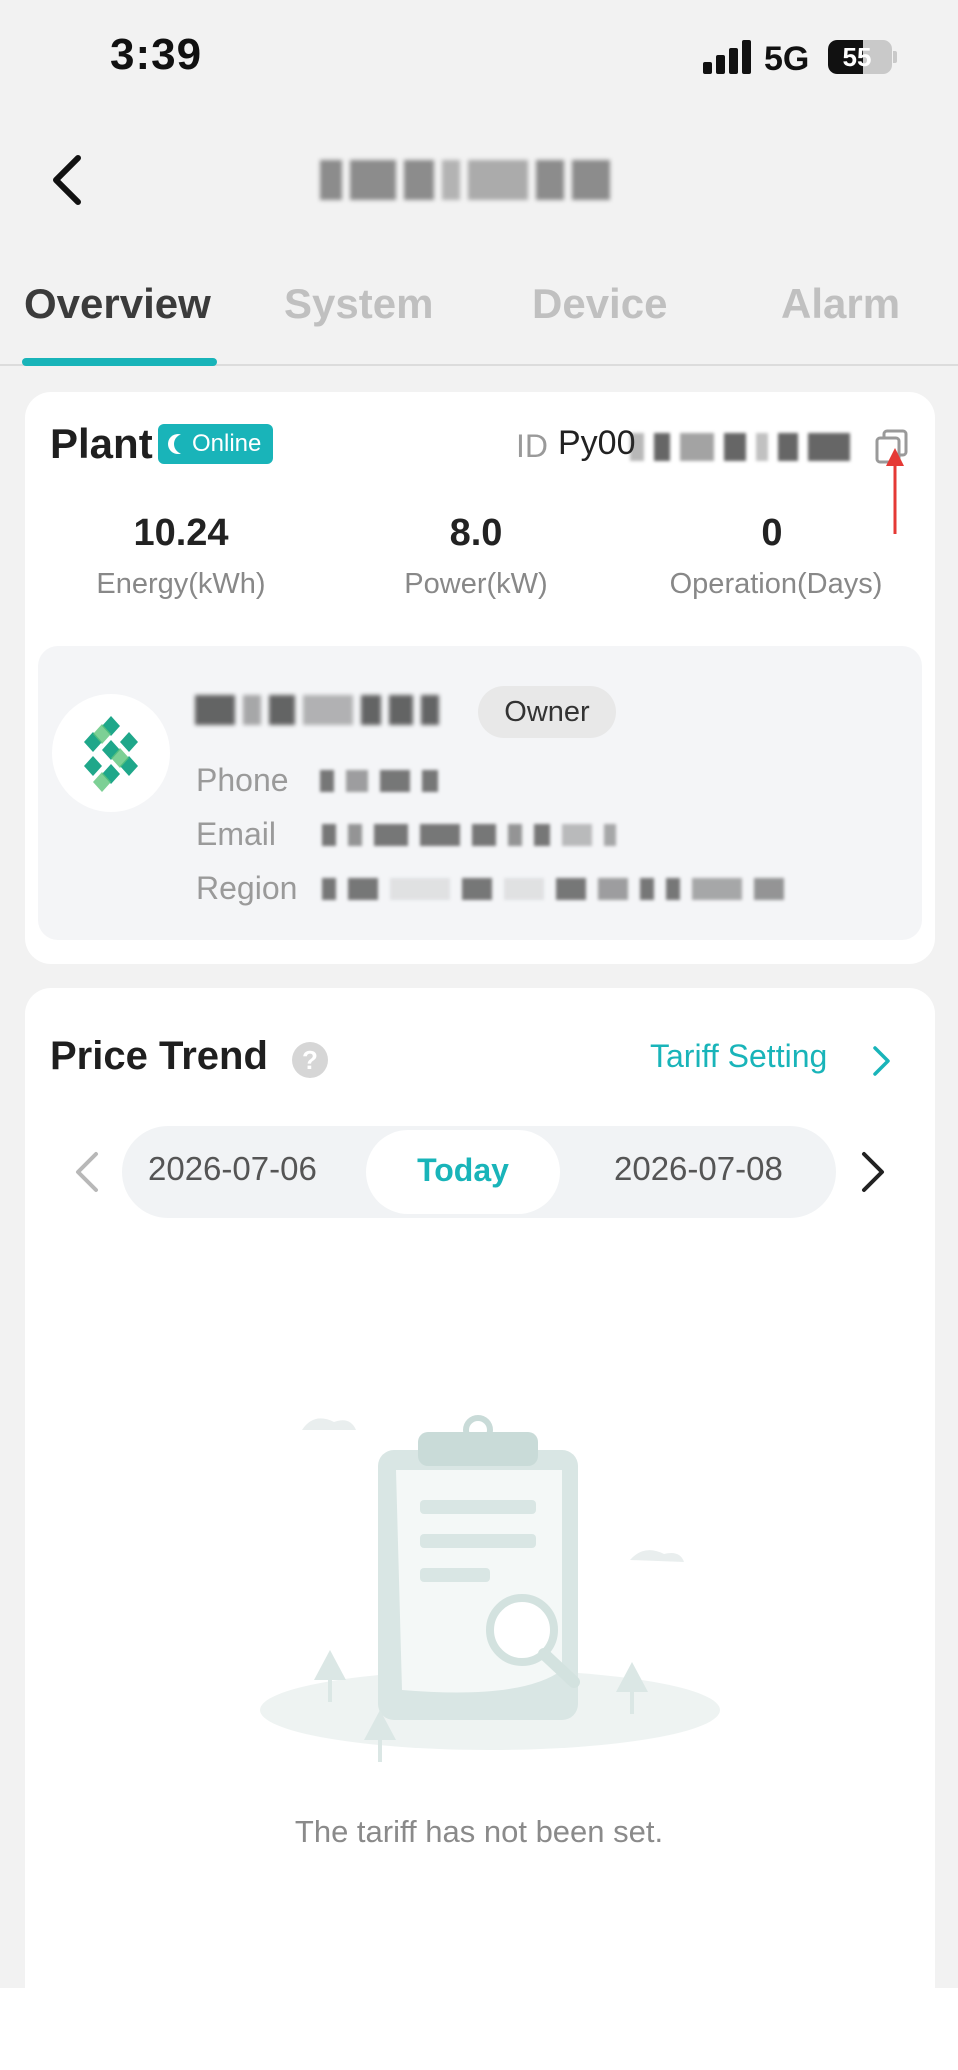 This screenshot has width=958, height=2070. Describe the element at coordinates (67, 180) in the screenshot. I see `chevron-left-icon` at that location.